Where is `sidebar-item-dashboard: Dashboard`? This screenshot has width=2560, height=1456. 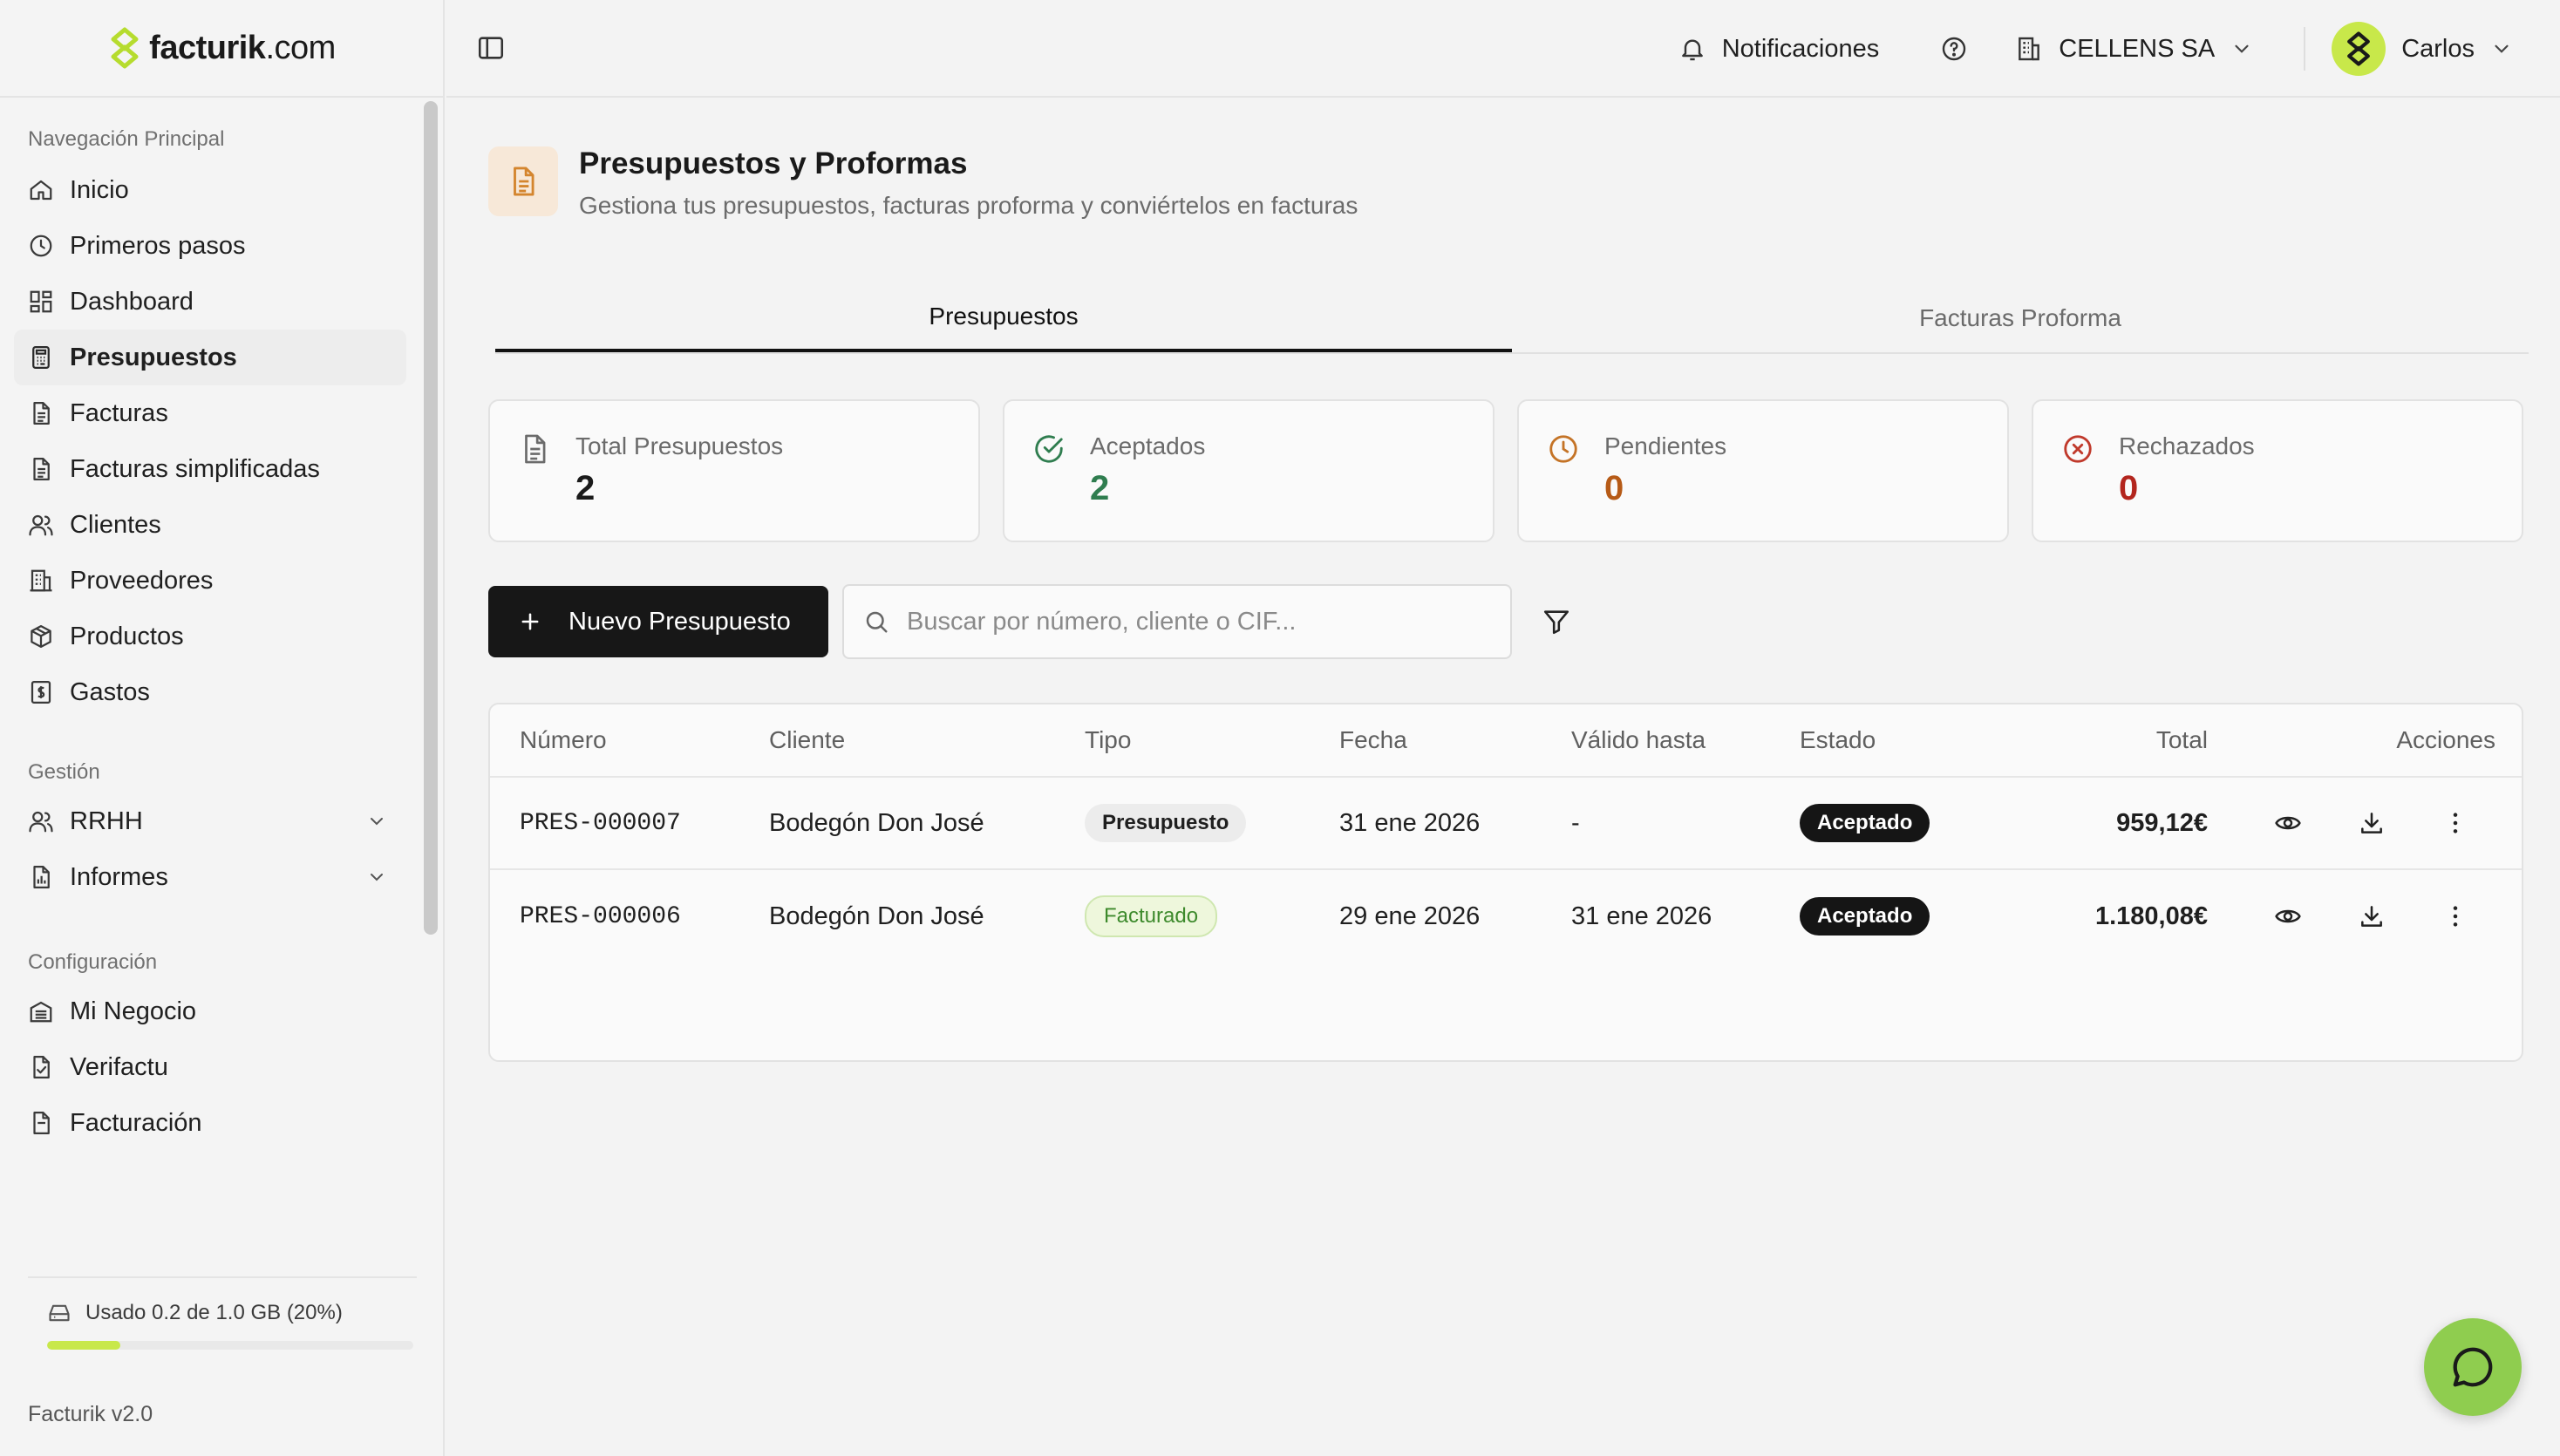
sidebar-item-dashboard: Dashboard is located at coordinates (210, 302).